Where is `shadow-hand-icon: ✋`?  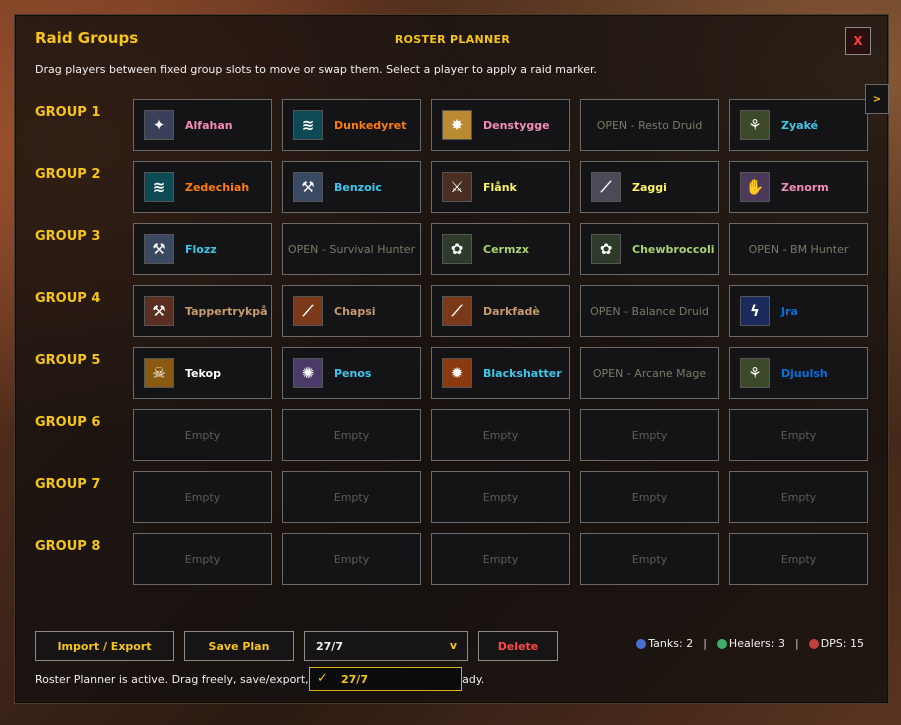
shadow-hand-icon: ✋ is located at coordinates (755, 187).